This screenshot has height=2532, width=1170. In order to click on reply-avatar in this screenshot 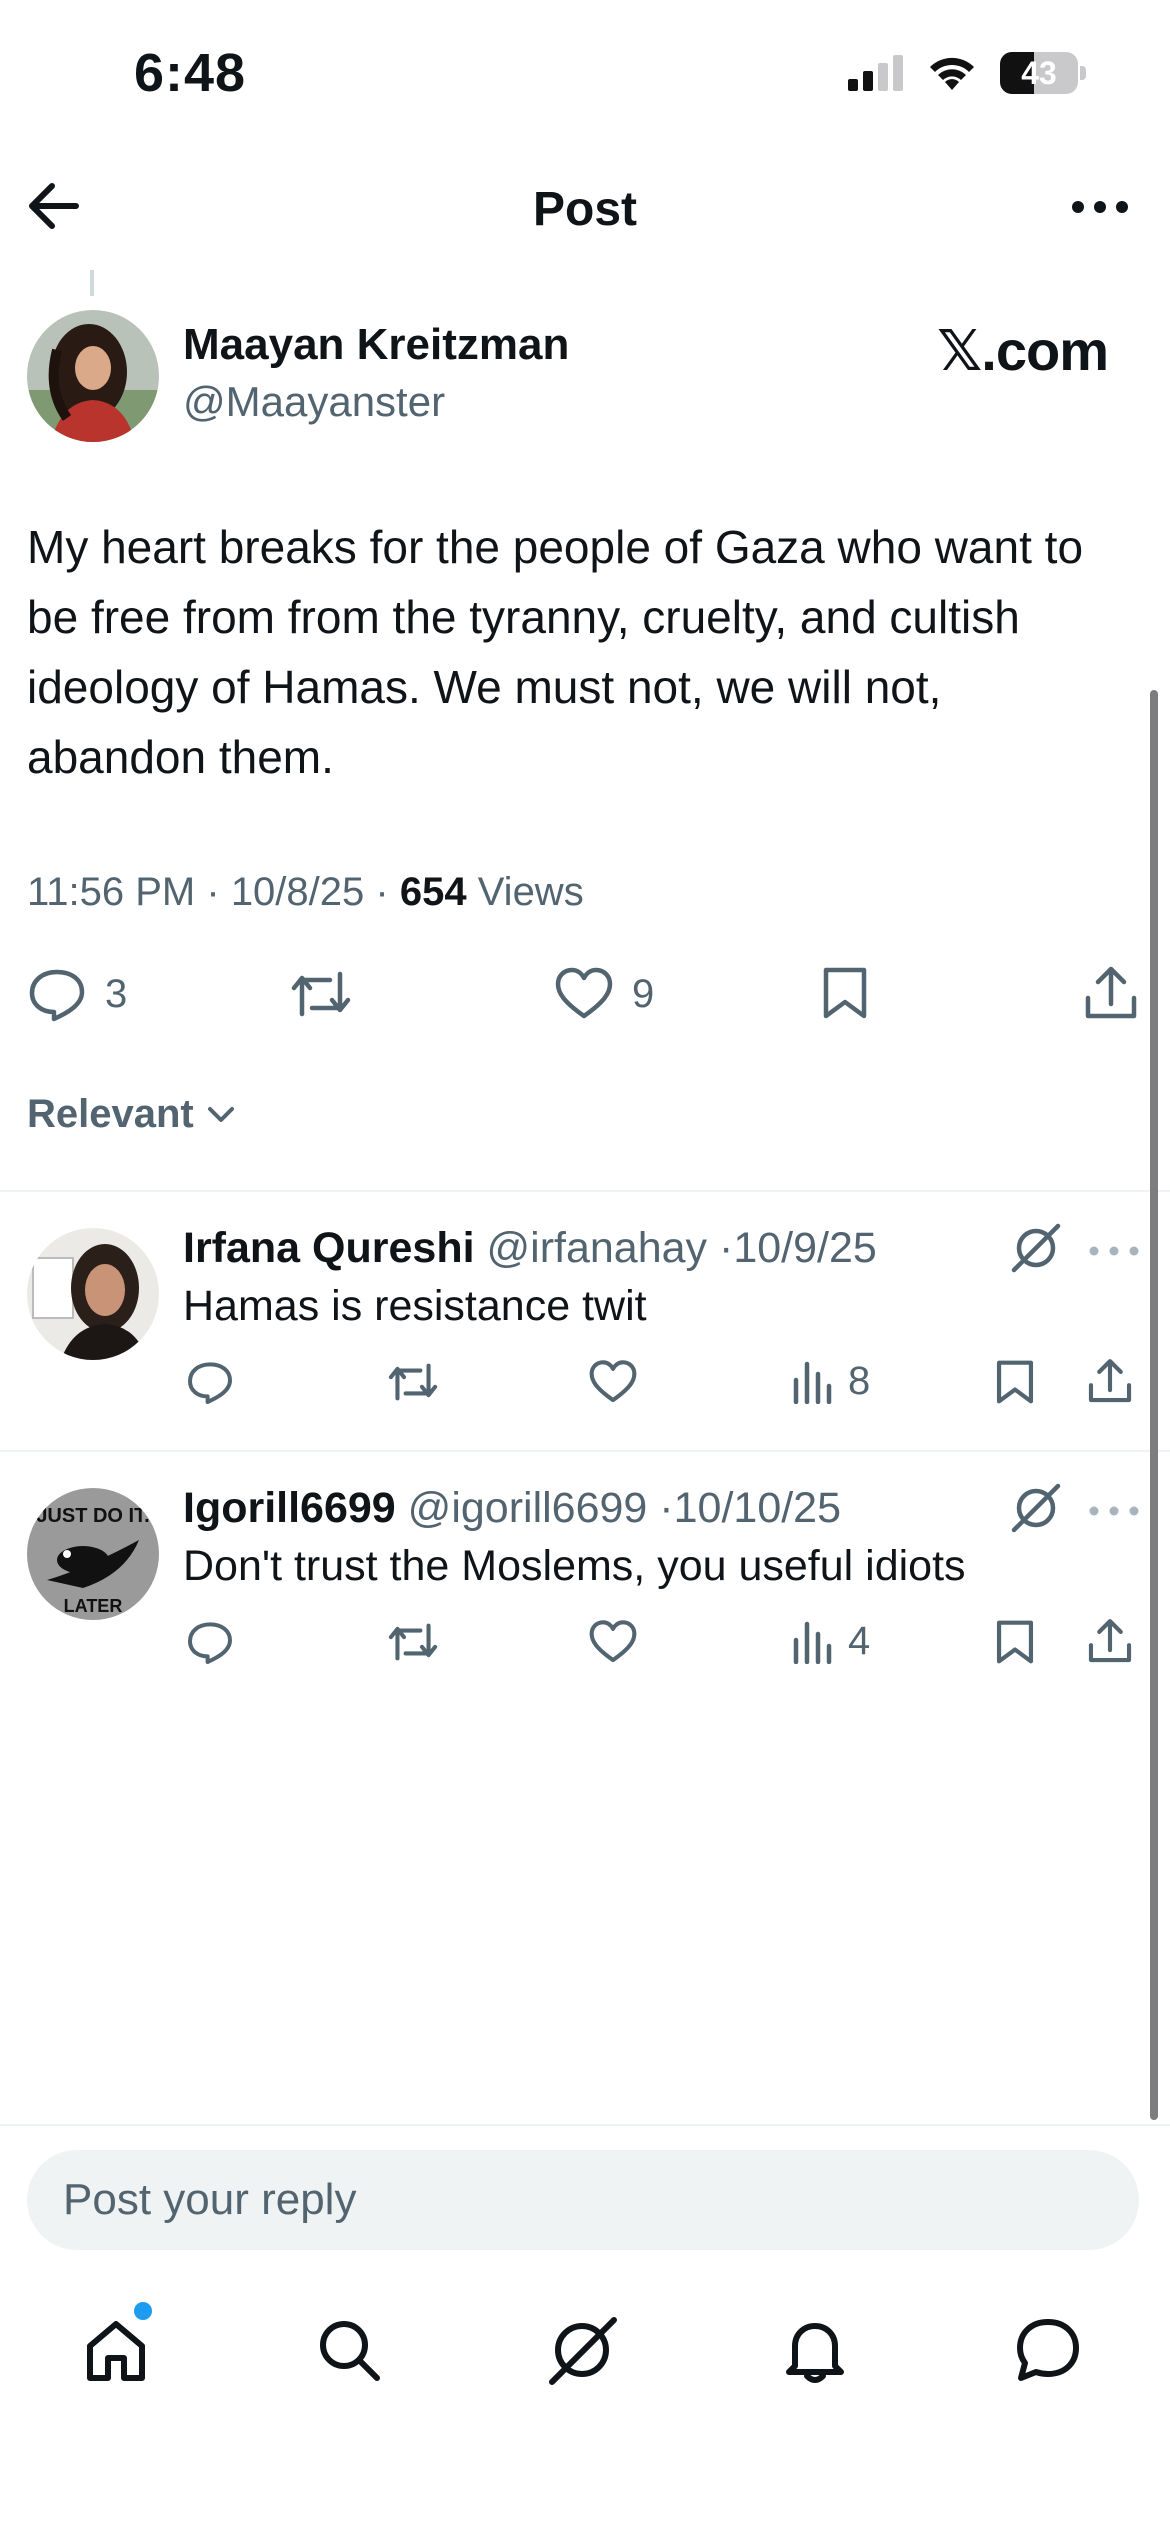, I will do `click(93, 1294)`.